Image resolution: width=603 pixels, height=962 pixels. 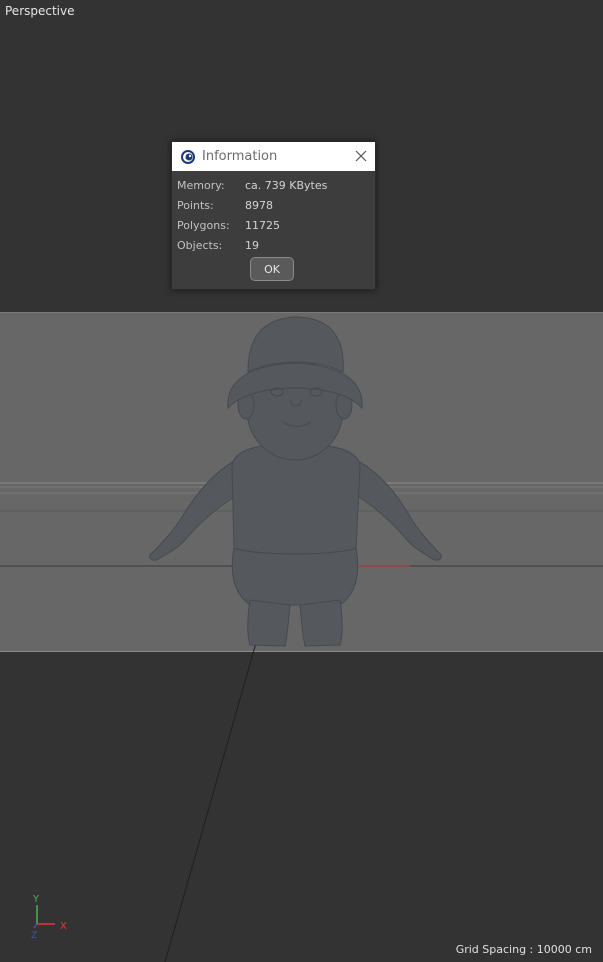 I want to click on left-leg, so click(x=269, y=623).